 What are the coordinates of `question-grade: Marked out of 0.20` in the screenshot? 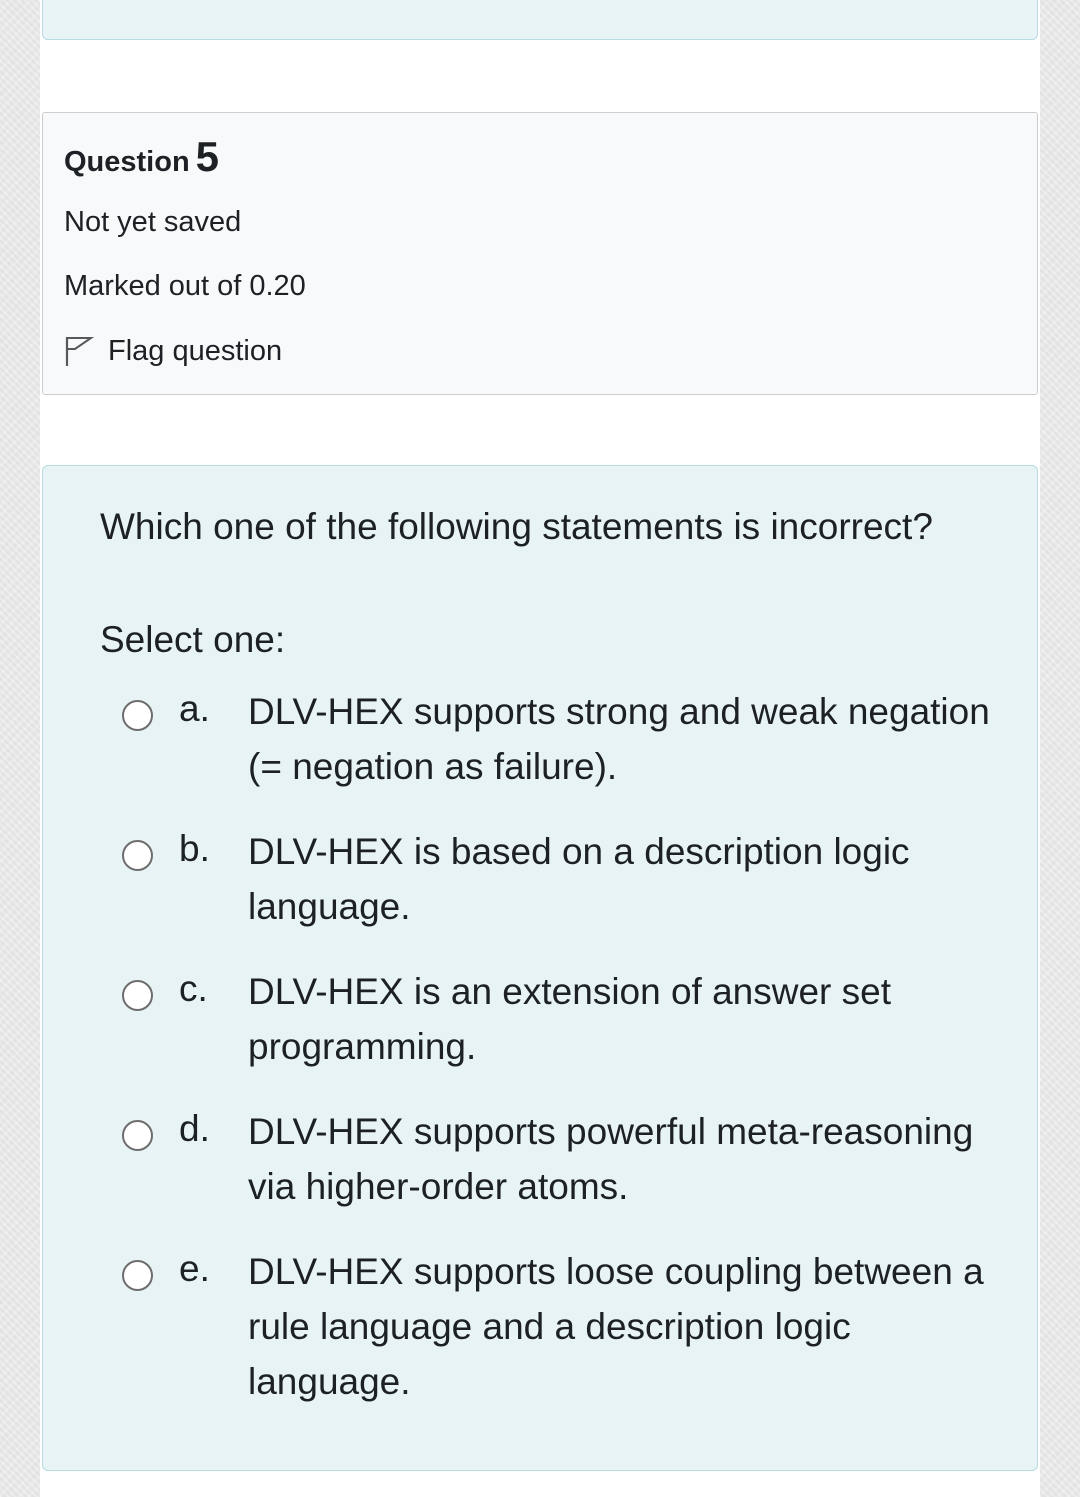 It's located at (185, 286).